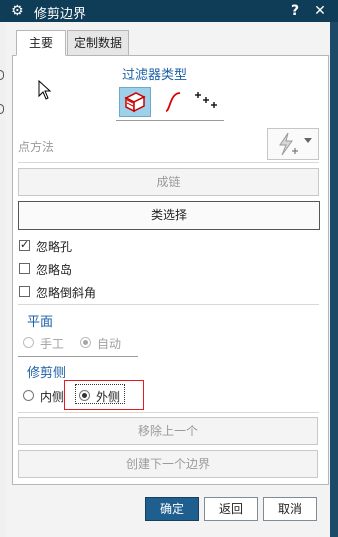 This screenshot has height=537, width=338. Describe the element at coordinates (155, 75) in the screenshot. I see `filter-type-title: 过滤器类型` at that location.